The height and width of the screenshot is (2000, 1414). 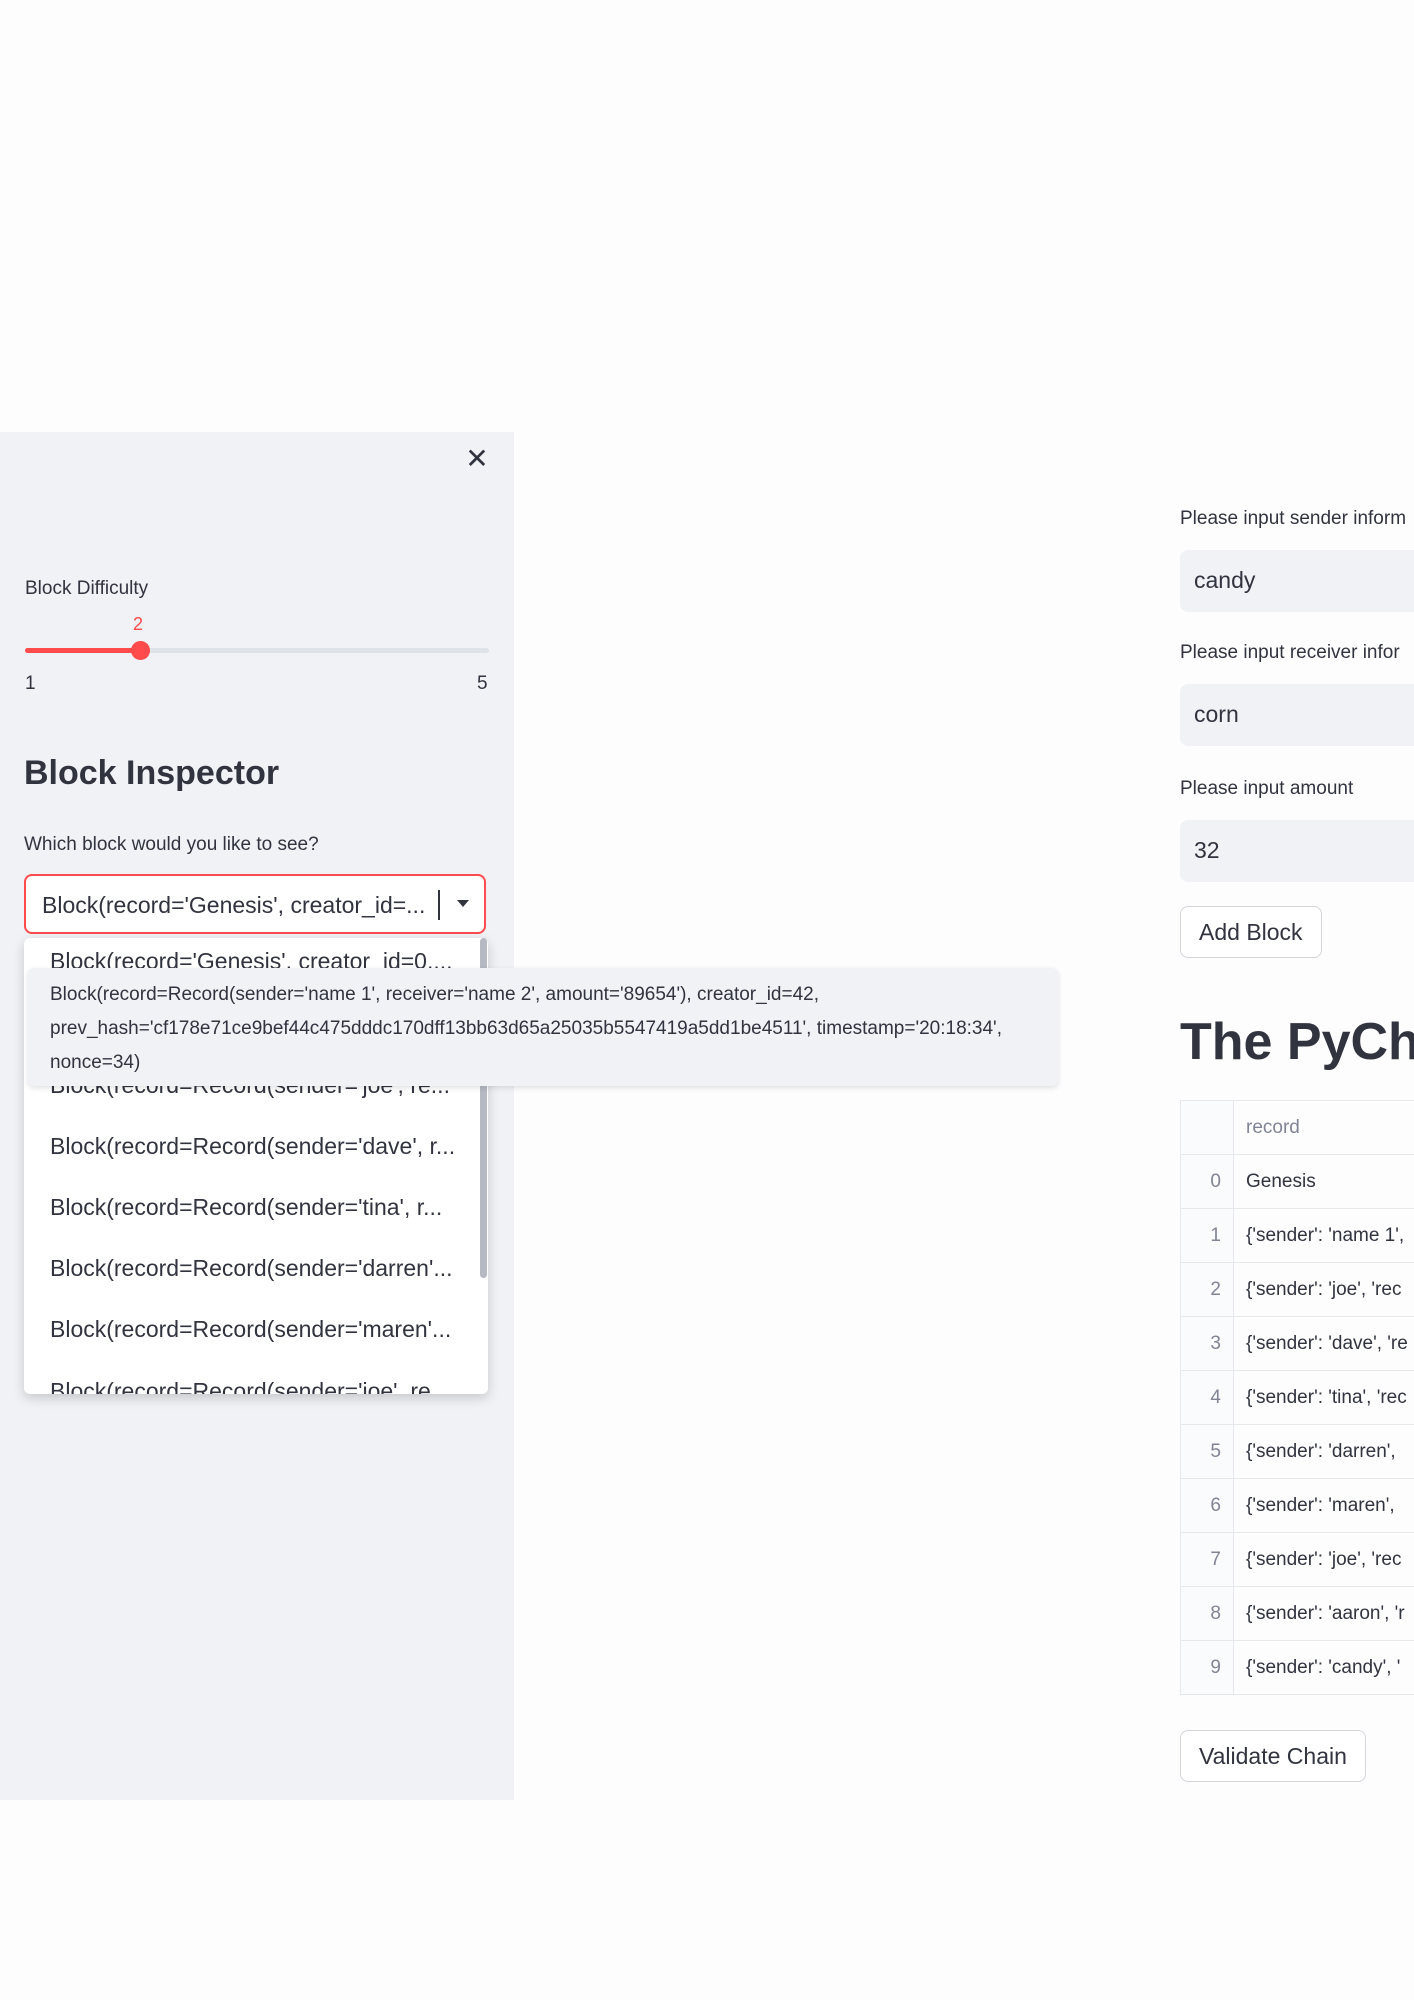 What do you see at coordinates (1267, 788) in the screenshot?
I see `amount-label: Please input amount` at bounding box center [1267, 788].